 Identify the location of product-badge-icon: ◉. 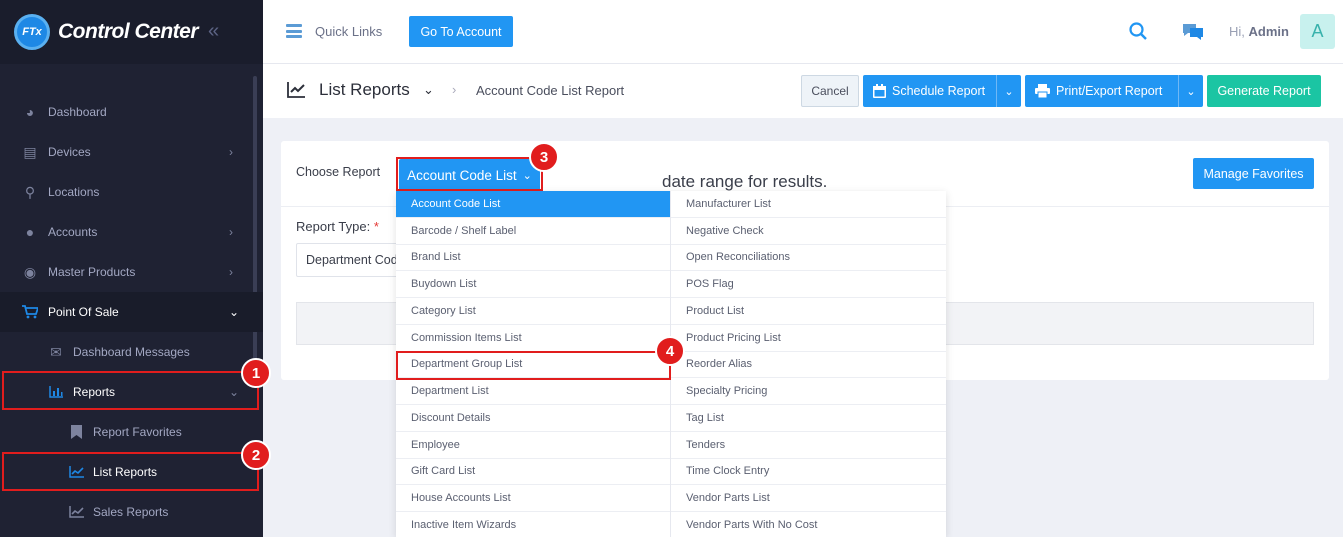
(30, 271).